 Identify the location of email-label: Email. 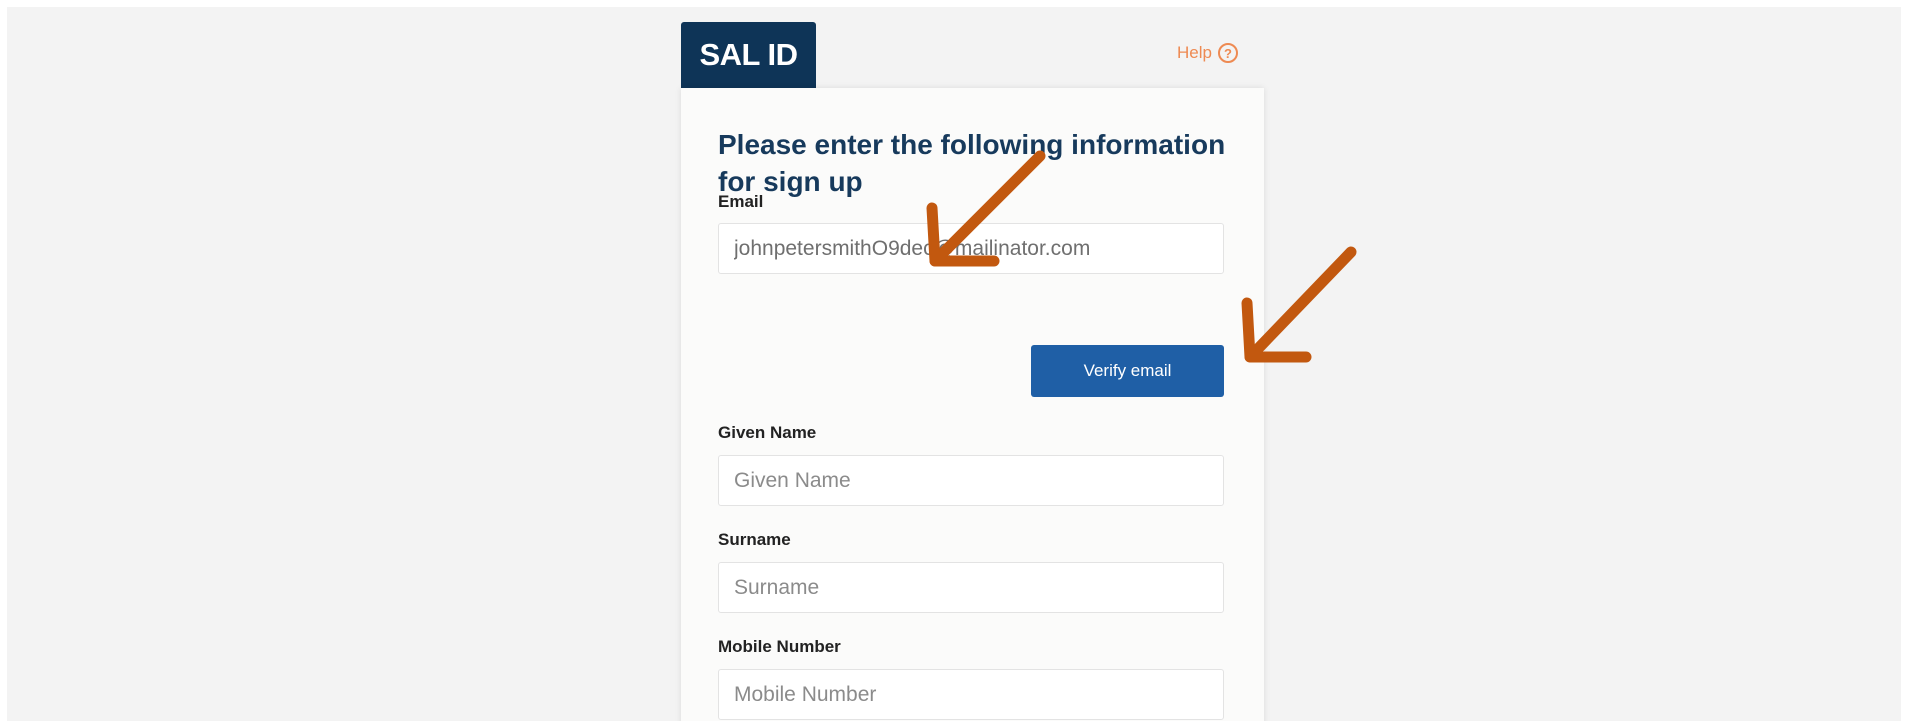
(741, 201).